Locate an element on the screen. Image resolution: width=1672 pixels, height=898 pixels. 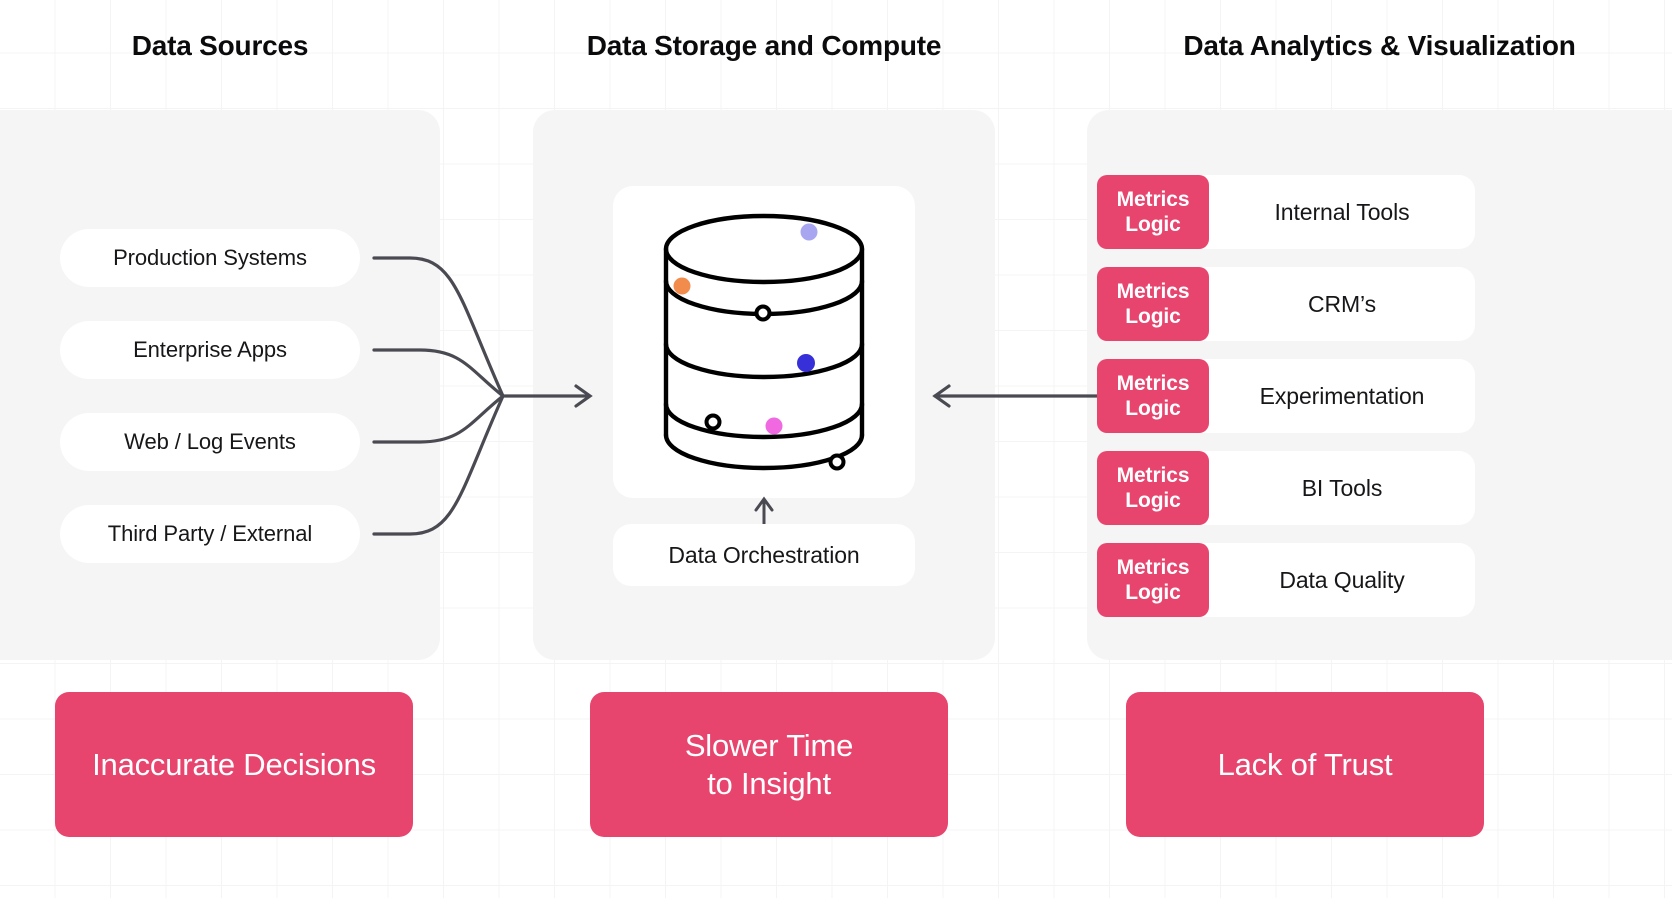
orange-dot is located at coordinates (682, 286).